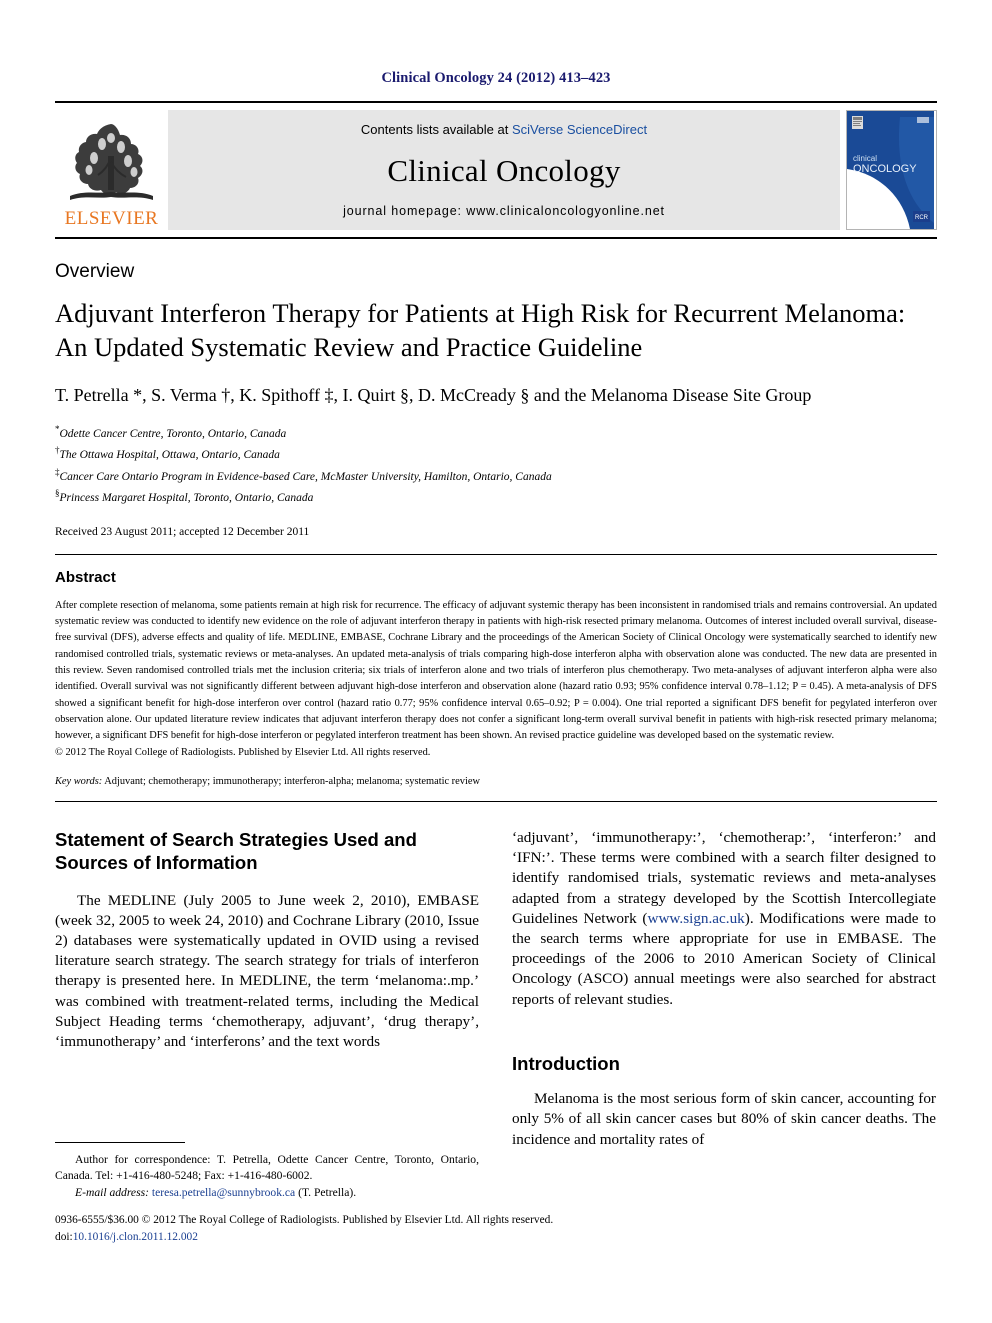  What do you see at coordinates (579, 129) in the screenshot?
I see `sciencedirect-link: SciVerse ScienceDirect` at bounding box center [579, 129].